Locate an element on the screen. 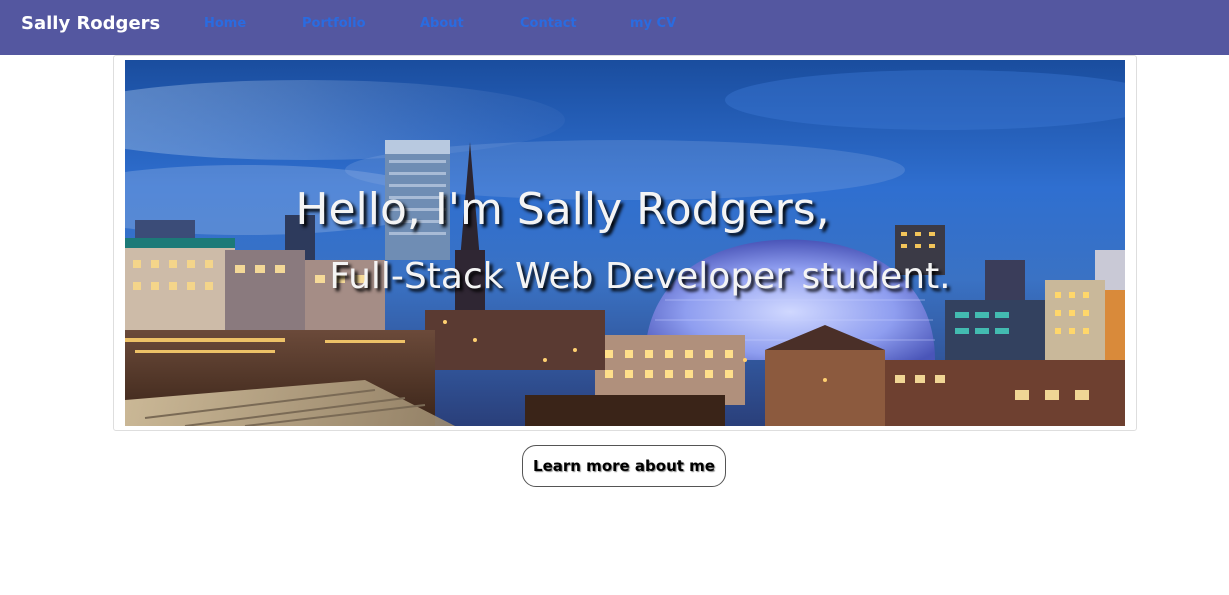 This screenshot has width=1229, height=595. nav-cv: my CV is located at coordinates (653, 23).